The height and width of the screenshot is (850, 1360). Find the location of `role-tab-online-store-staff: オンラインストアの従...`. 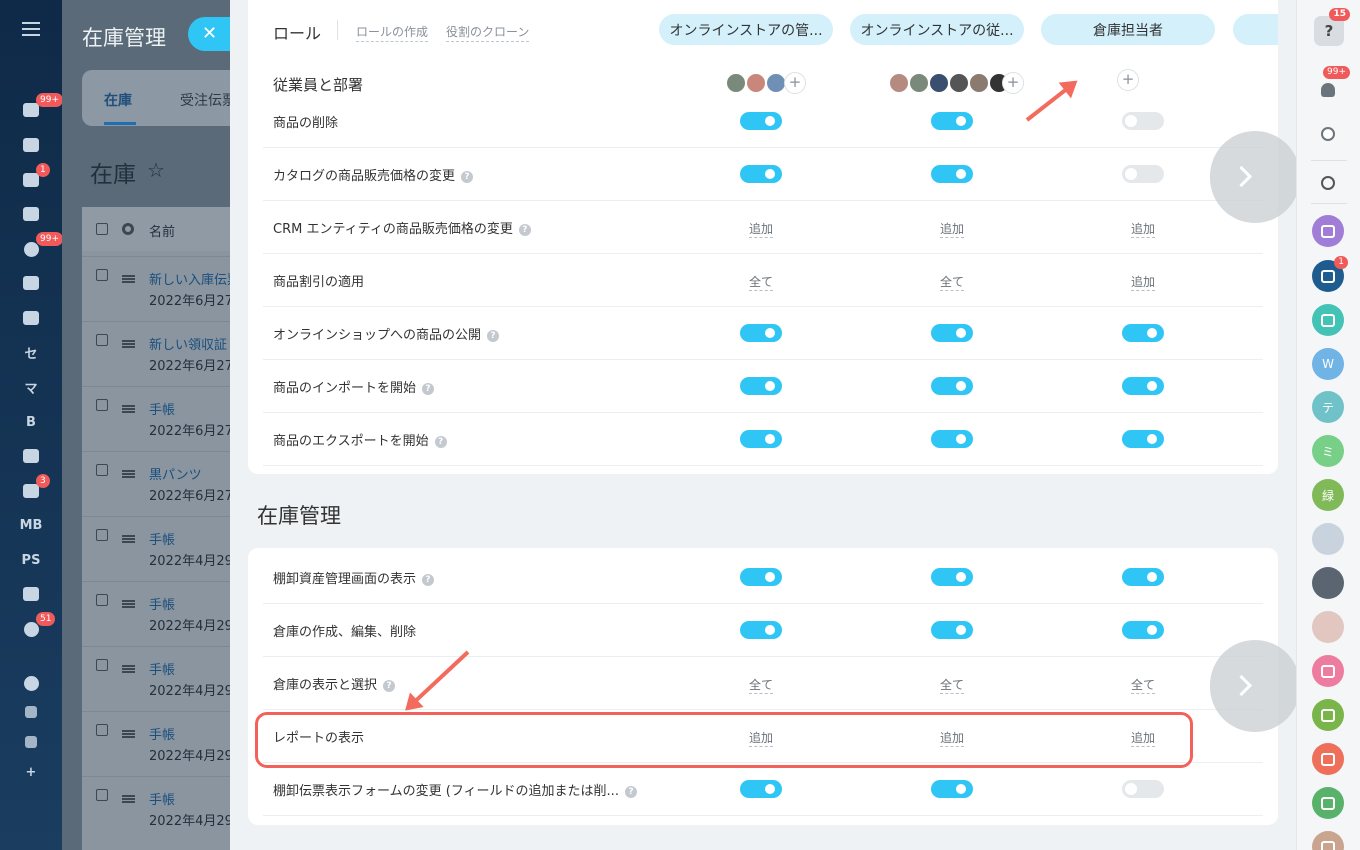

role-tab-online-store-staff: オンラインストアの従... is located at coordinates (937, 29).